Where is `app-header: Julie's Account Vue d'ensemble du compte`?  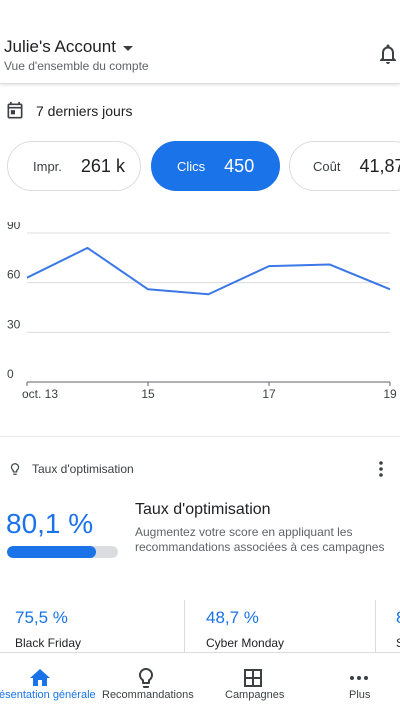
app-header: Julie's Account Vue d'ensemble du compte is located at coordinates (200, 42).